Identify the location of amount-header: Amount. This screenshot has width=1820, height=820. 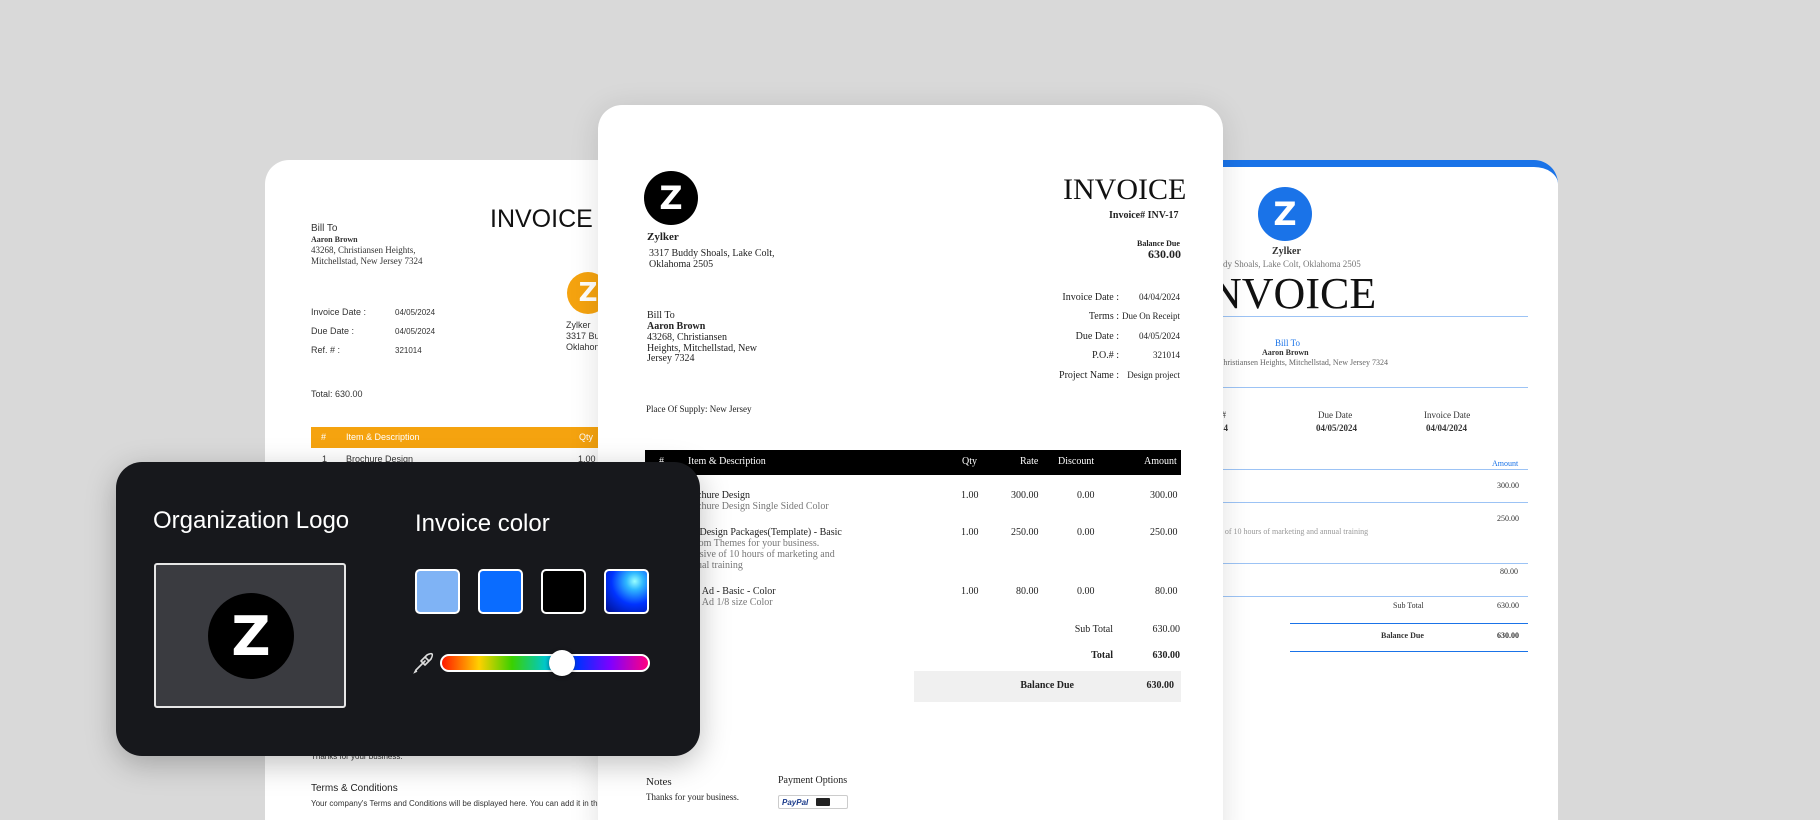
(1505, 463).